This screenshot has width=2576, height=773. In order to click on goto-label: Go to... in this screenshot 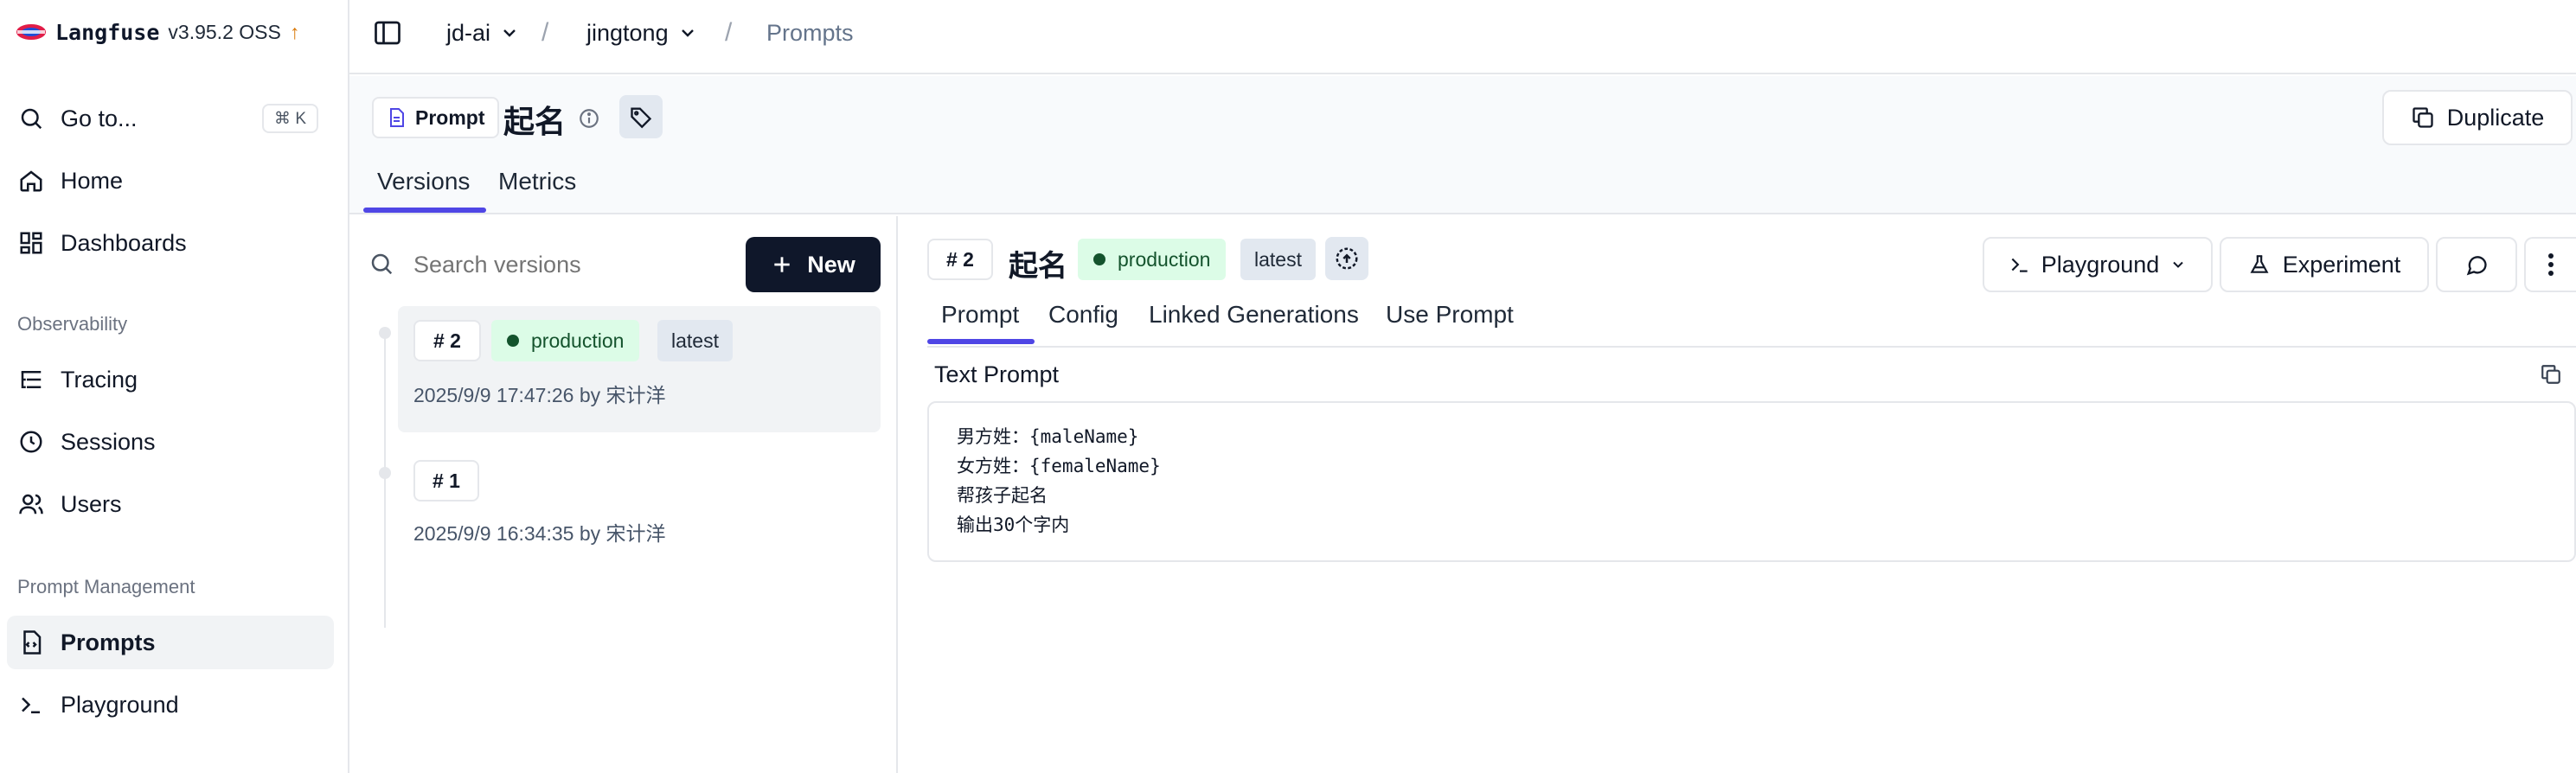, I will do `click(99, 118)`.